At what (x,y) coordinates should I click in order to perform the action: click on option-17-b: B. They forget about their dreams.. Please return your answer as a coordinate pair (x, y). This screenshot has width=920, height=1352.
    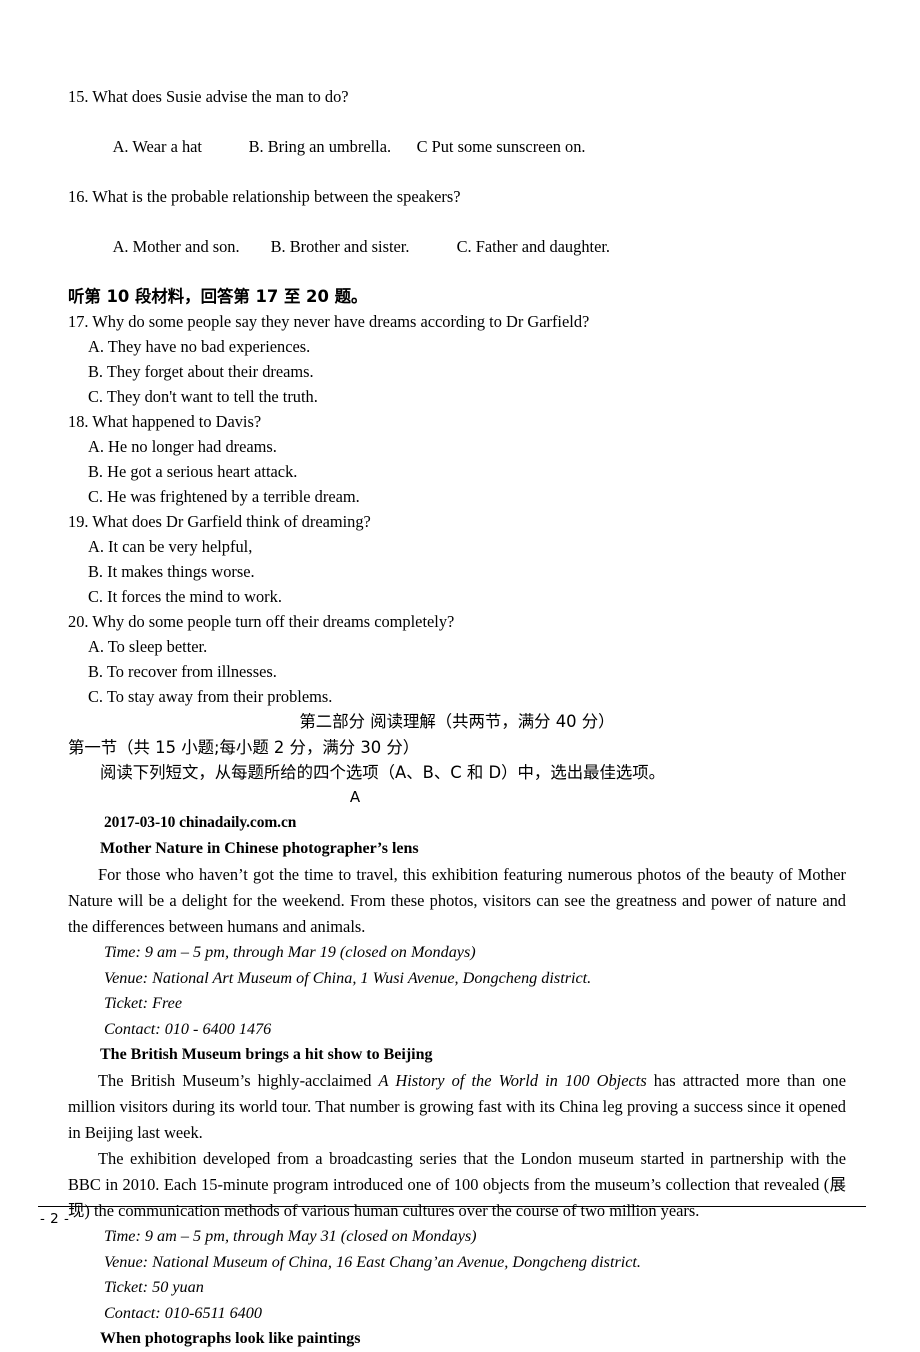
    Looking at the image, I should click on (457, 371).